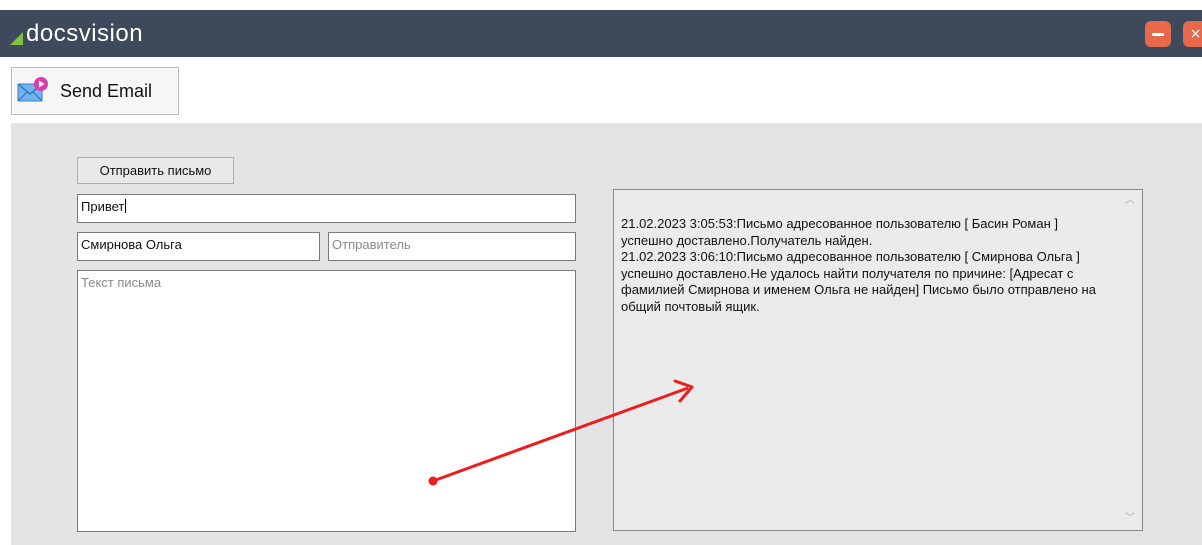  What do you see at coordinates (433, 481) in the screenshot?
I see `arrow-origin-dot` at bounding box center [433, 481].